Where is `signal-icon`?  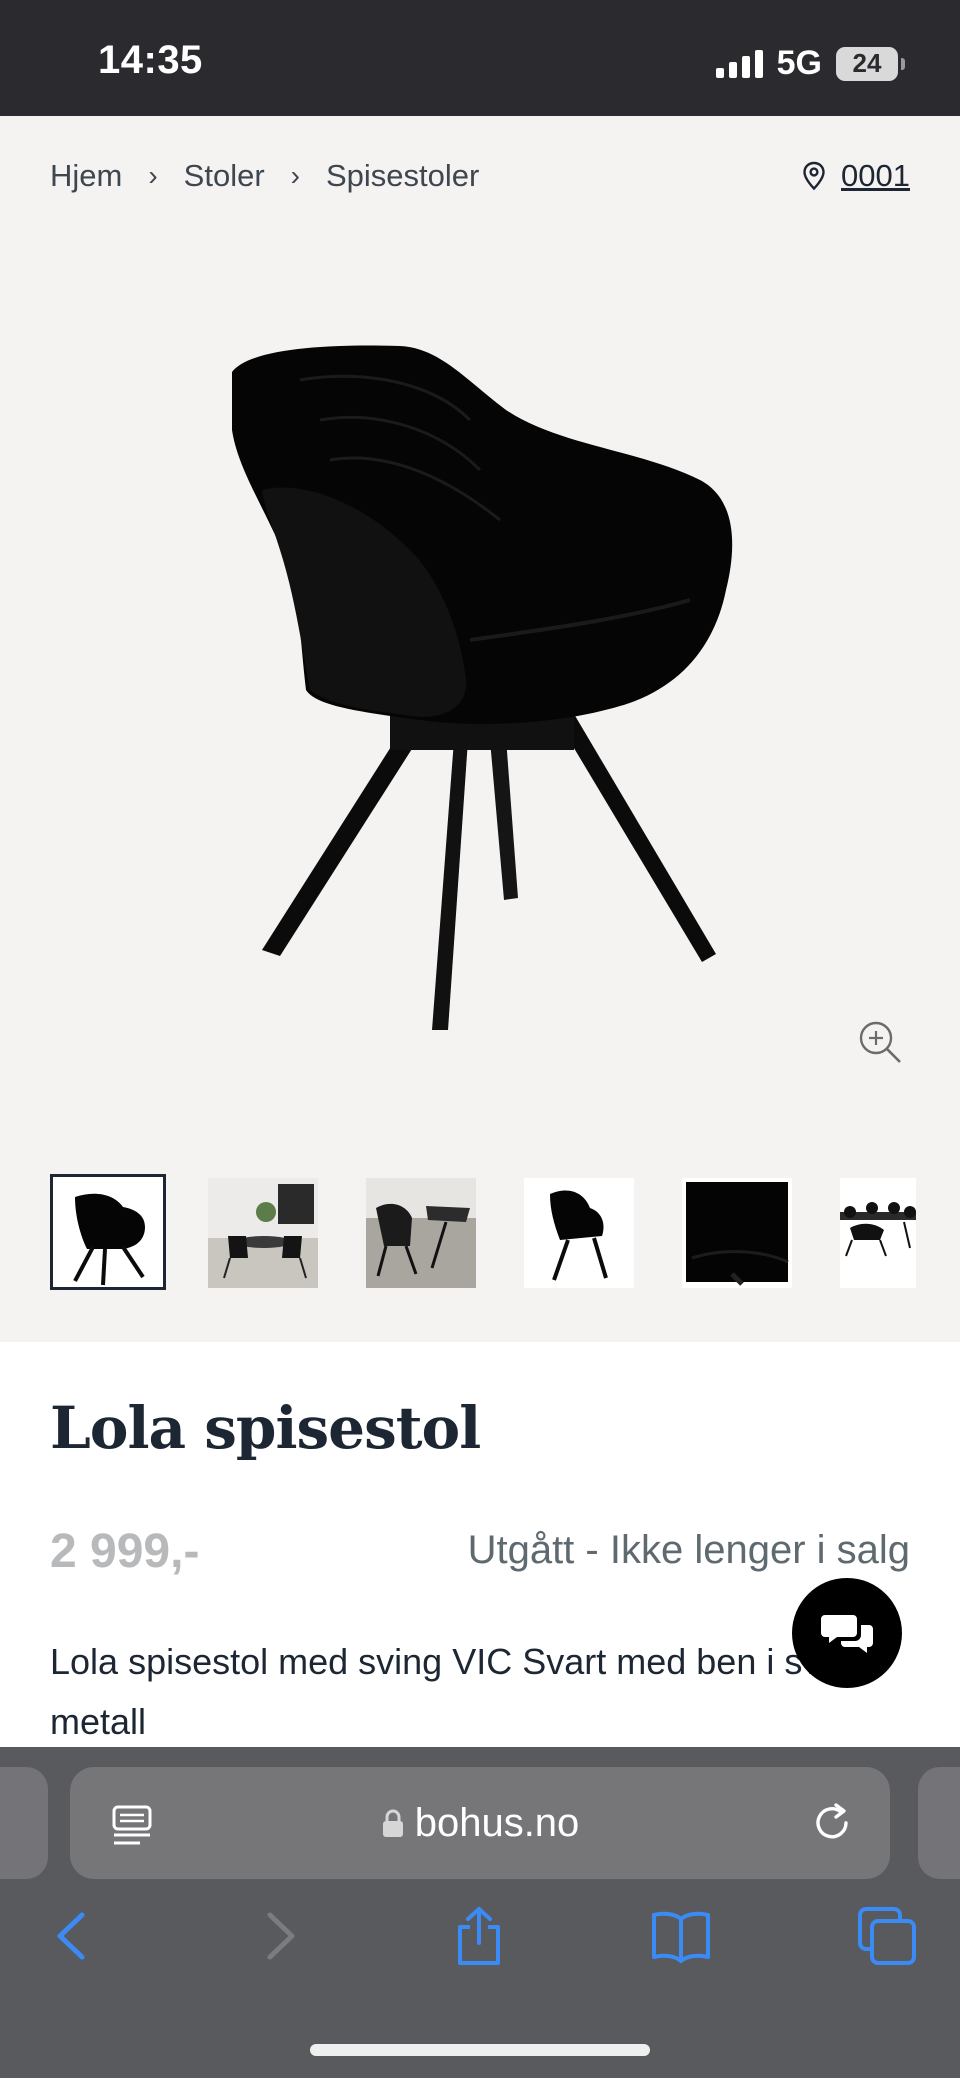
signal-icon is located at coordinates (739, 63).